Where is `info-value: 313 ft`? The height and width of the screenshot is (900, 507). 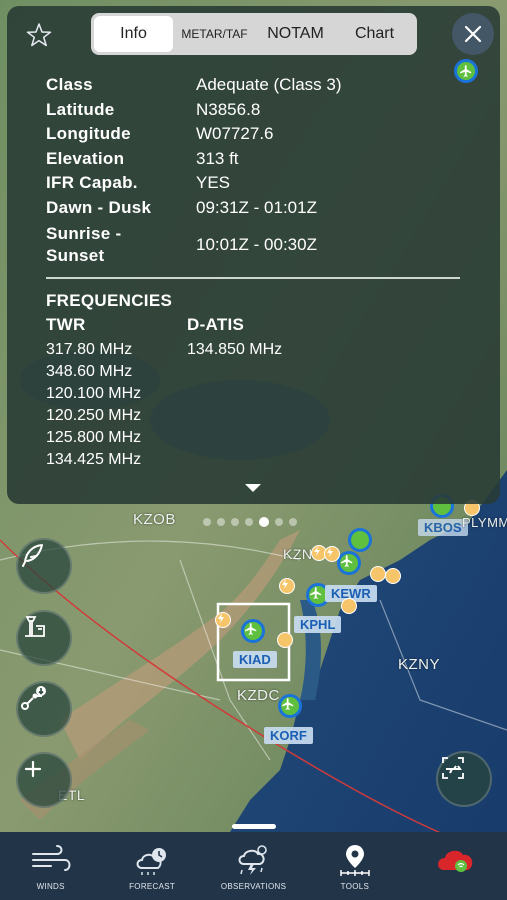 info-value: 313 ft is located at coordinates (217, 158).